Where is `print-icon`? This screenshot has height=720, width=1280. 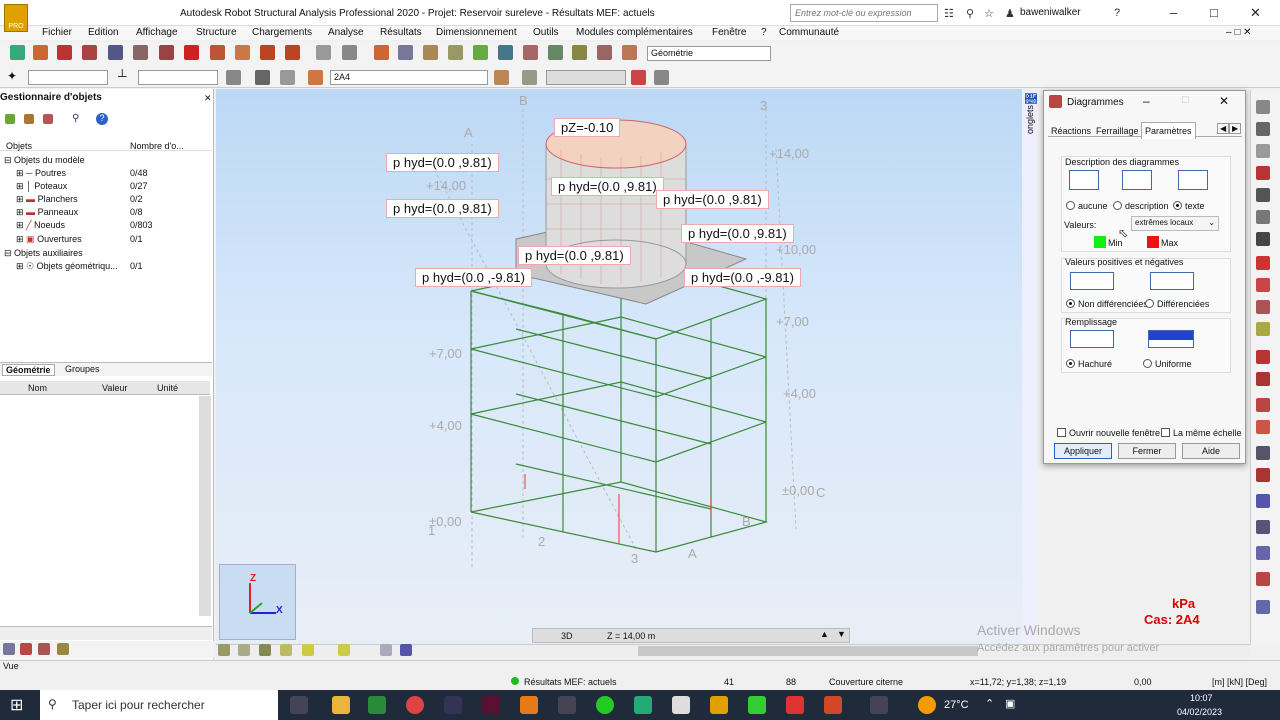
print-icon is located at coordinates (89, 52).